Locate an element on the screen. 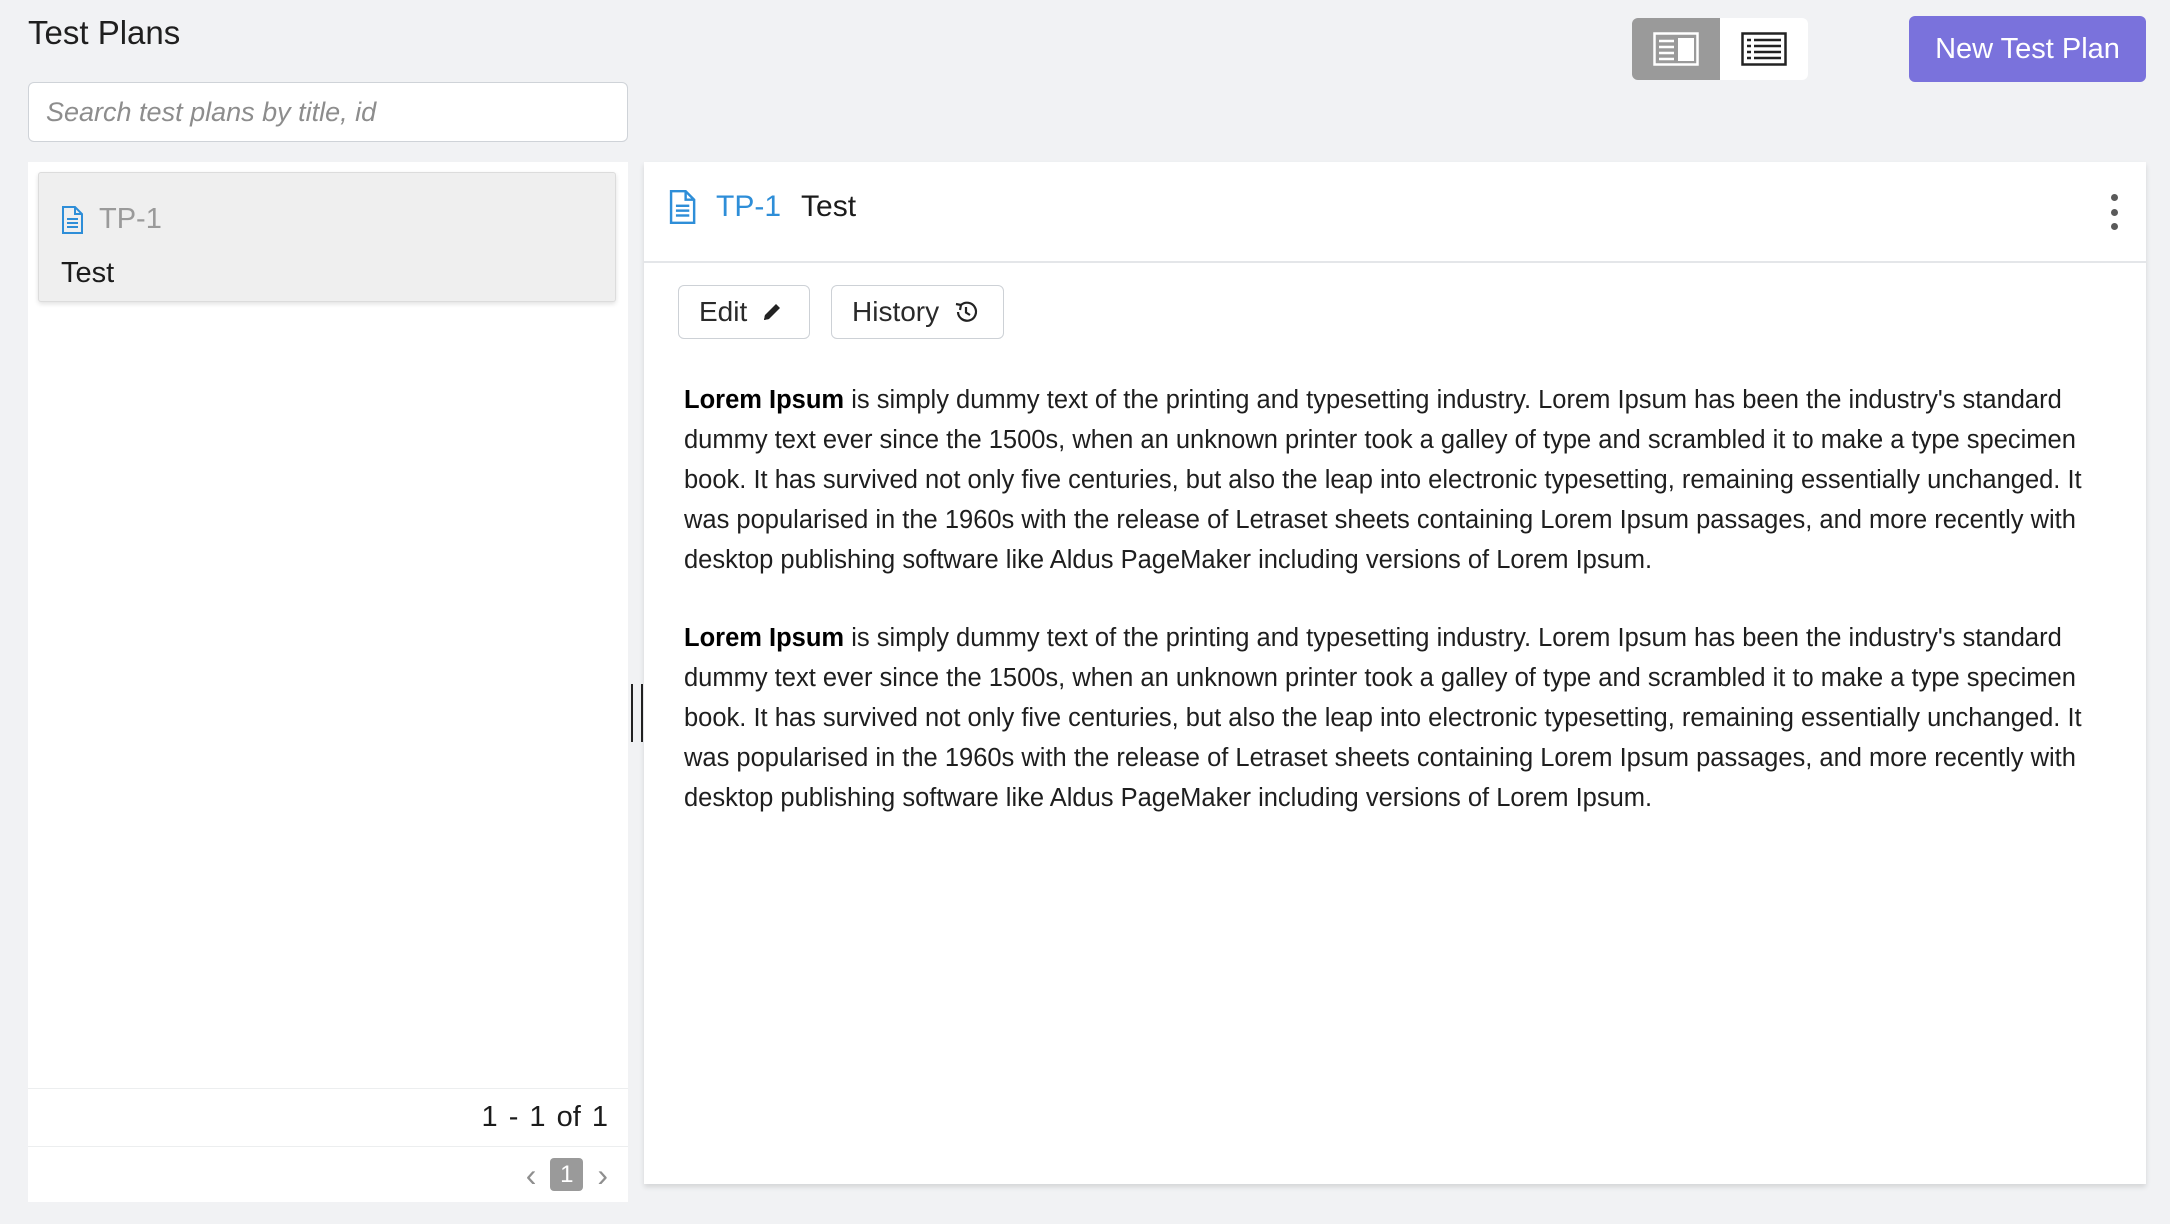  view-toggle is located at coordinates (1720, 49).